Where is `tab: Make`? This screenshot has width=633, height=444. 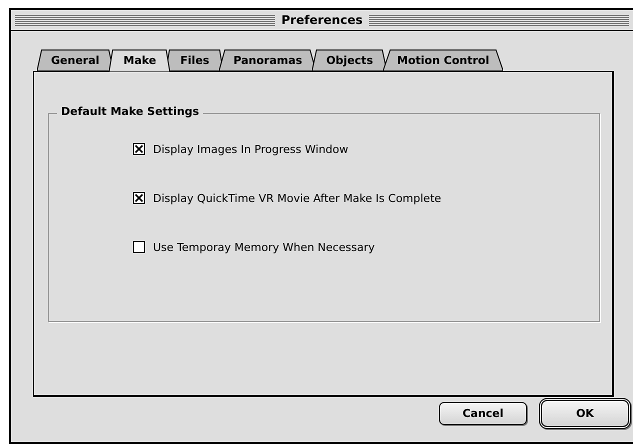 tab: Make is located at coordinates (139, 60).